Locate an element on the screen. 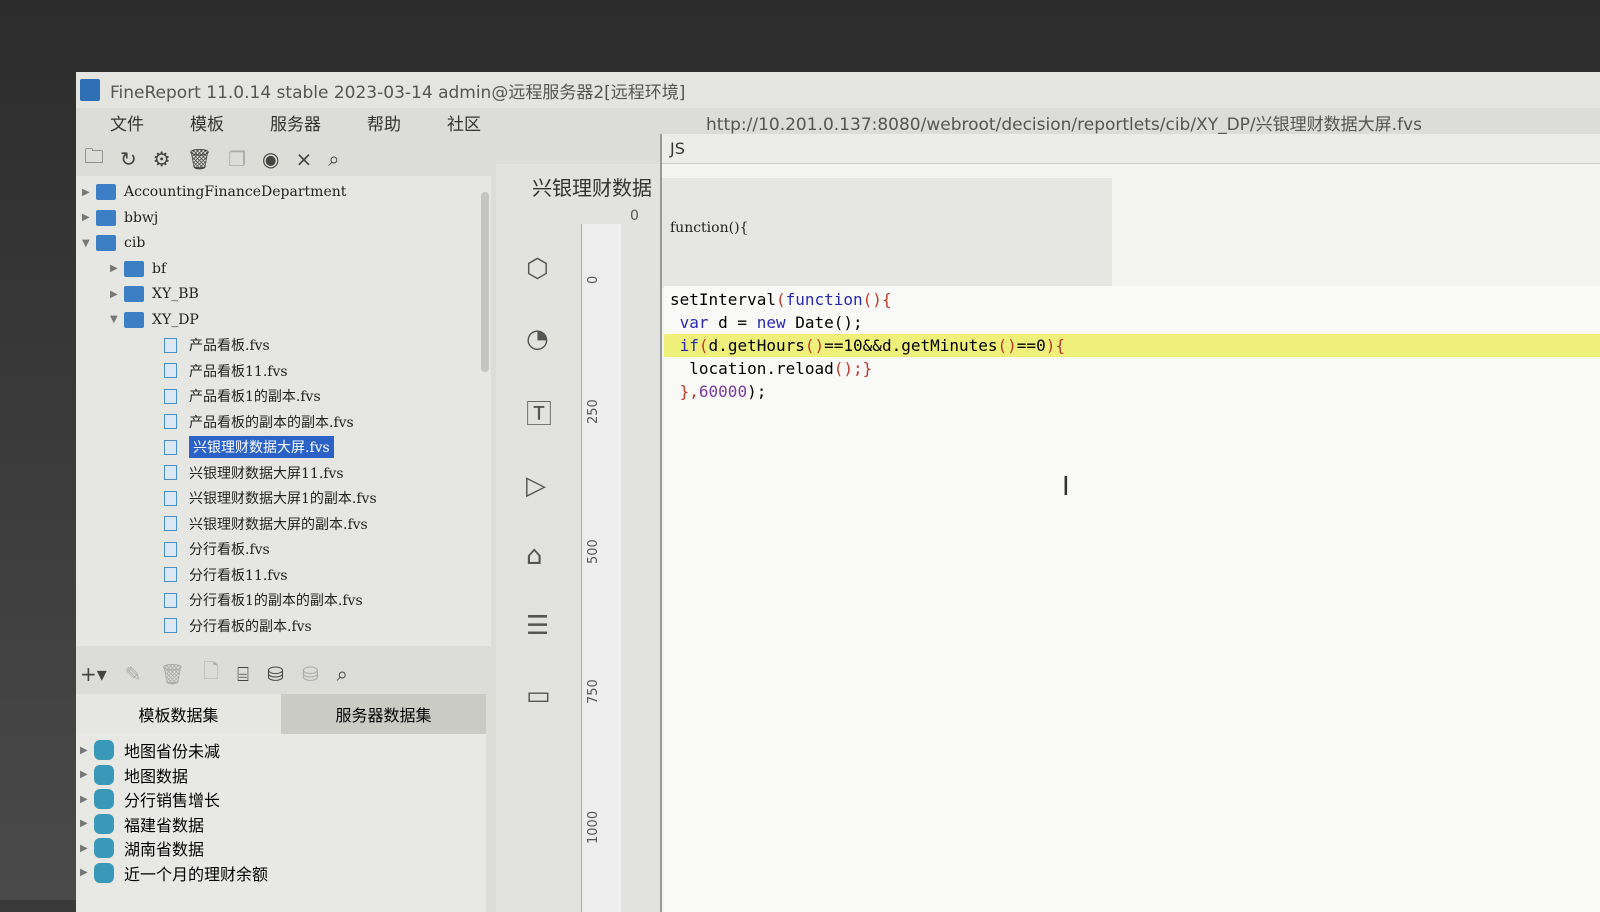 The height and width of the screenshot is (912, 1600). tree-file: 兴银理财数据大屏11.fvs is located at coordinates (254, 473).